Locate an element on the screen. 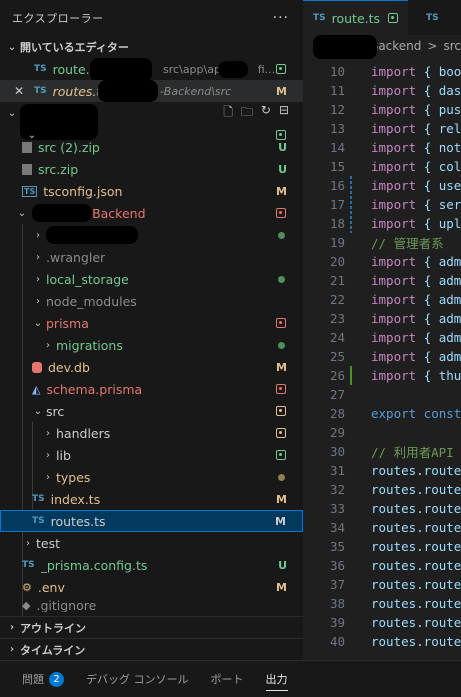 This screenshot has height=697, width=461. tab-route-ts: TS route.ts is located at coordinates (356, 17).